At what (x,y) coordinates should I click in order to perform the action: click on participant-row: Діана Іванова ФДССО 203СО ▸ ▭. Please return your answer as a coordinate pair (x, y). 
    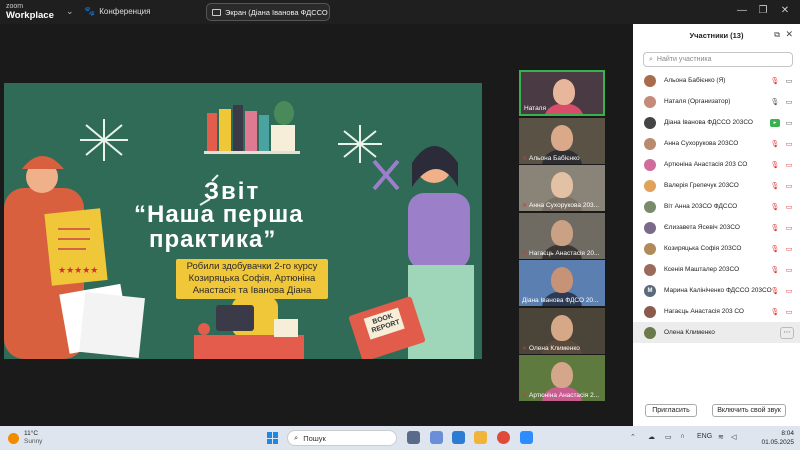
    Looking at the image, I should click on (716, 122).